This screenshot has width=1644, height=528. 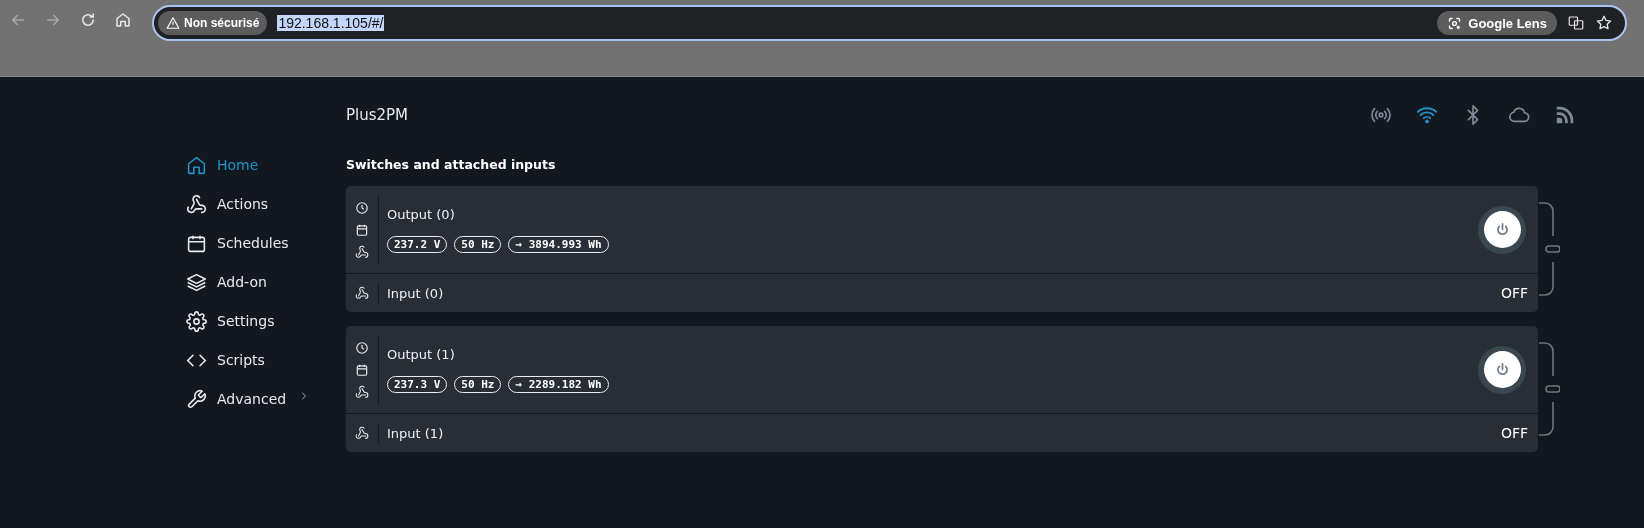 I want to click on settings-icon, so click(x=196, y=321).